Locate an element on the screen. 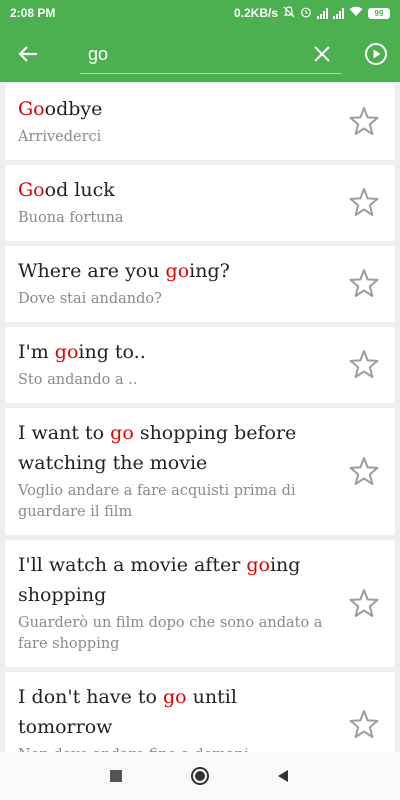  status-icons: 0.2KB/s 99 is located at coordinates (311, 13).